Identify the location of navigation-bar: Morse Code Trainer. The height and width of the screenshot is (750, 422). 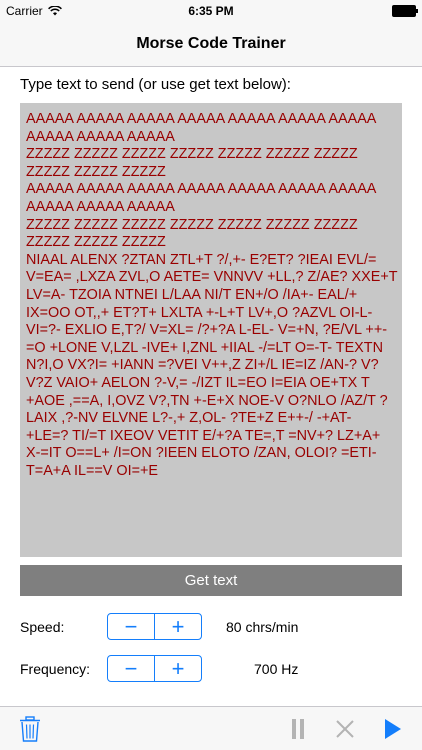
(211, 44).